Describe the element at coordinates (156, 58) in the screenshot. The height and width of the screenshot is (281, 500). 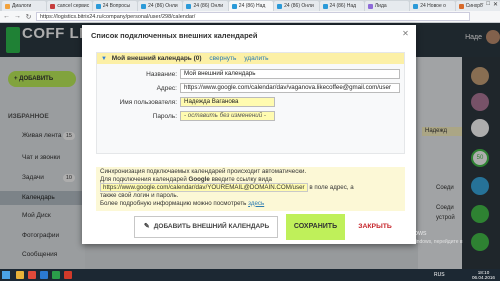
I see `calendar-name-heading: Мой внешний календарь (0)` at that location.